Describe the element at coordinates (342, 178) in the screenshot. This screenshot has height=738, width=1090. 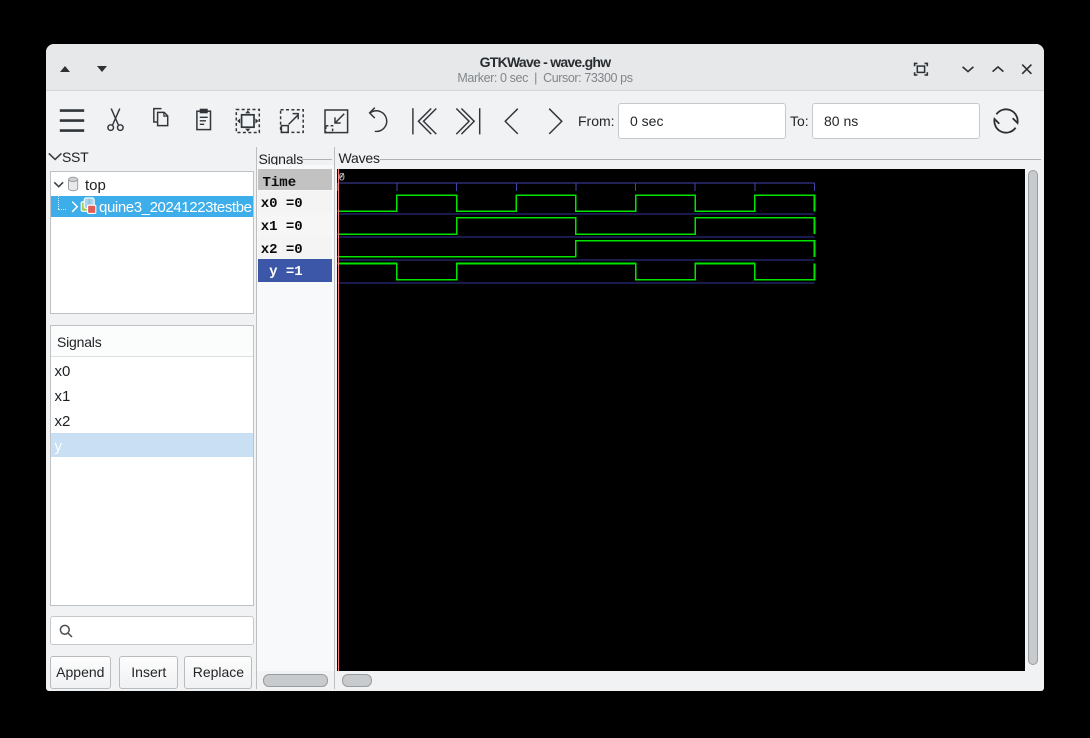
I see `svg-text: 0` at that location.